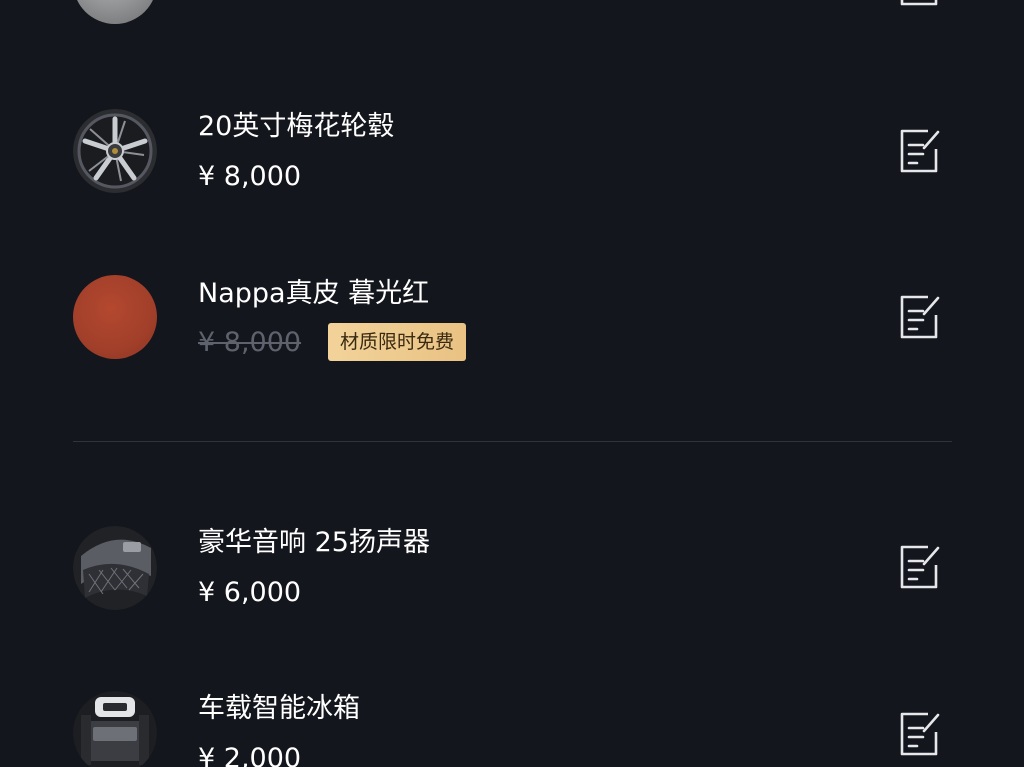 This screenshot has height=767, width=1024. I want to click on section-divider, so click(512, 441).